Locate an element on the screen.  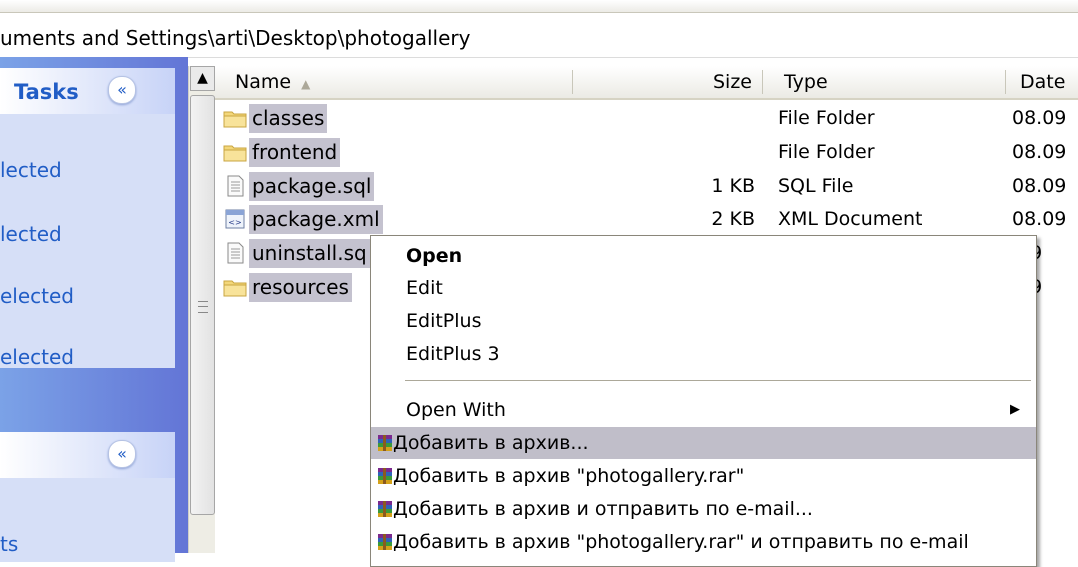
file-tasks-title: Tasks is located at coordinates (46, 92).